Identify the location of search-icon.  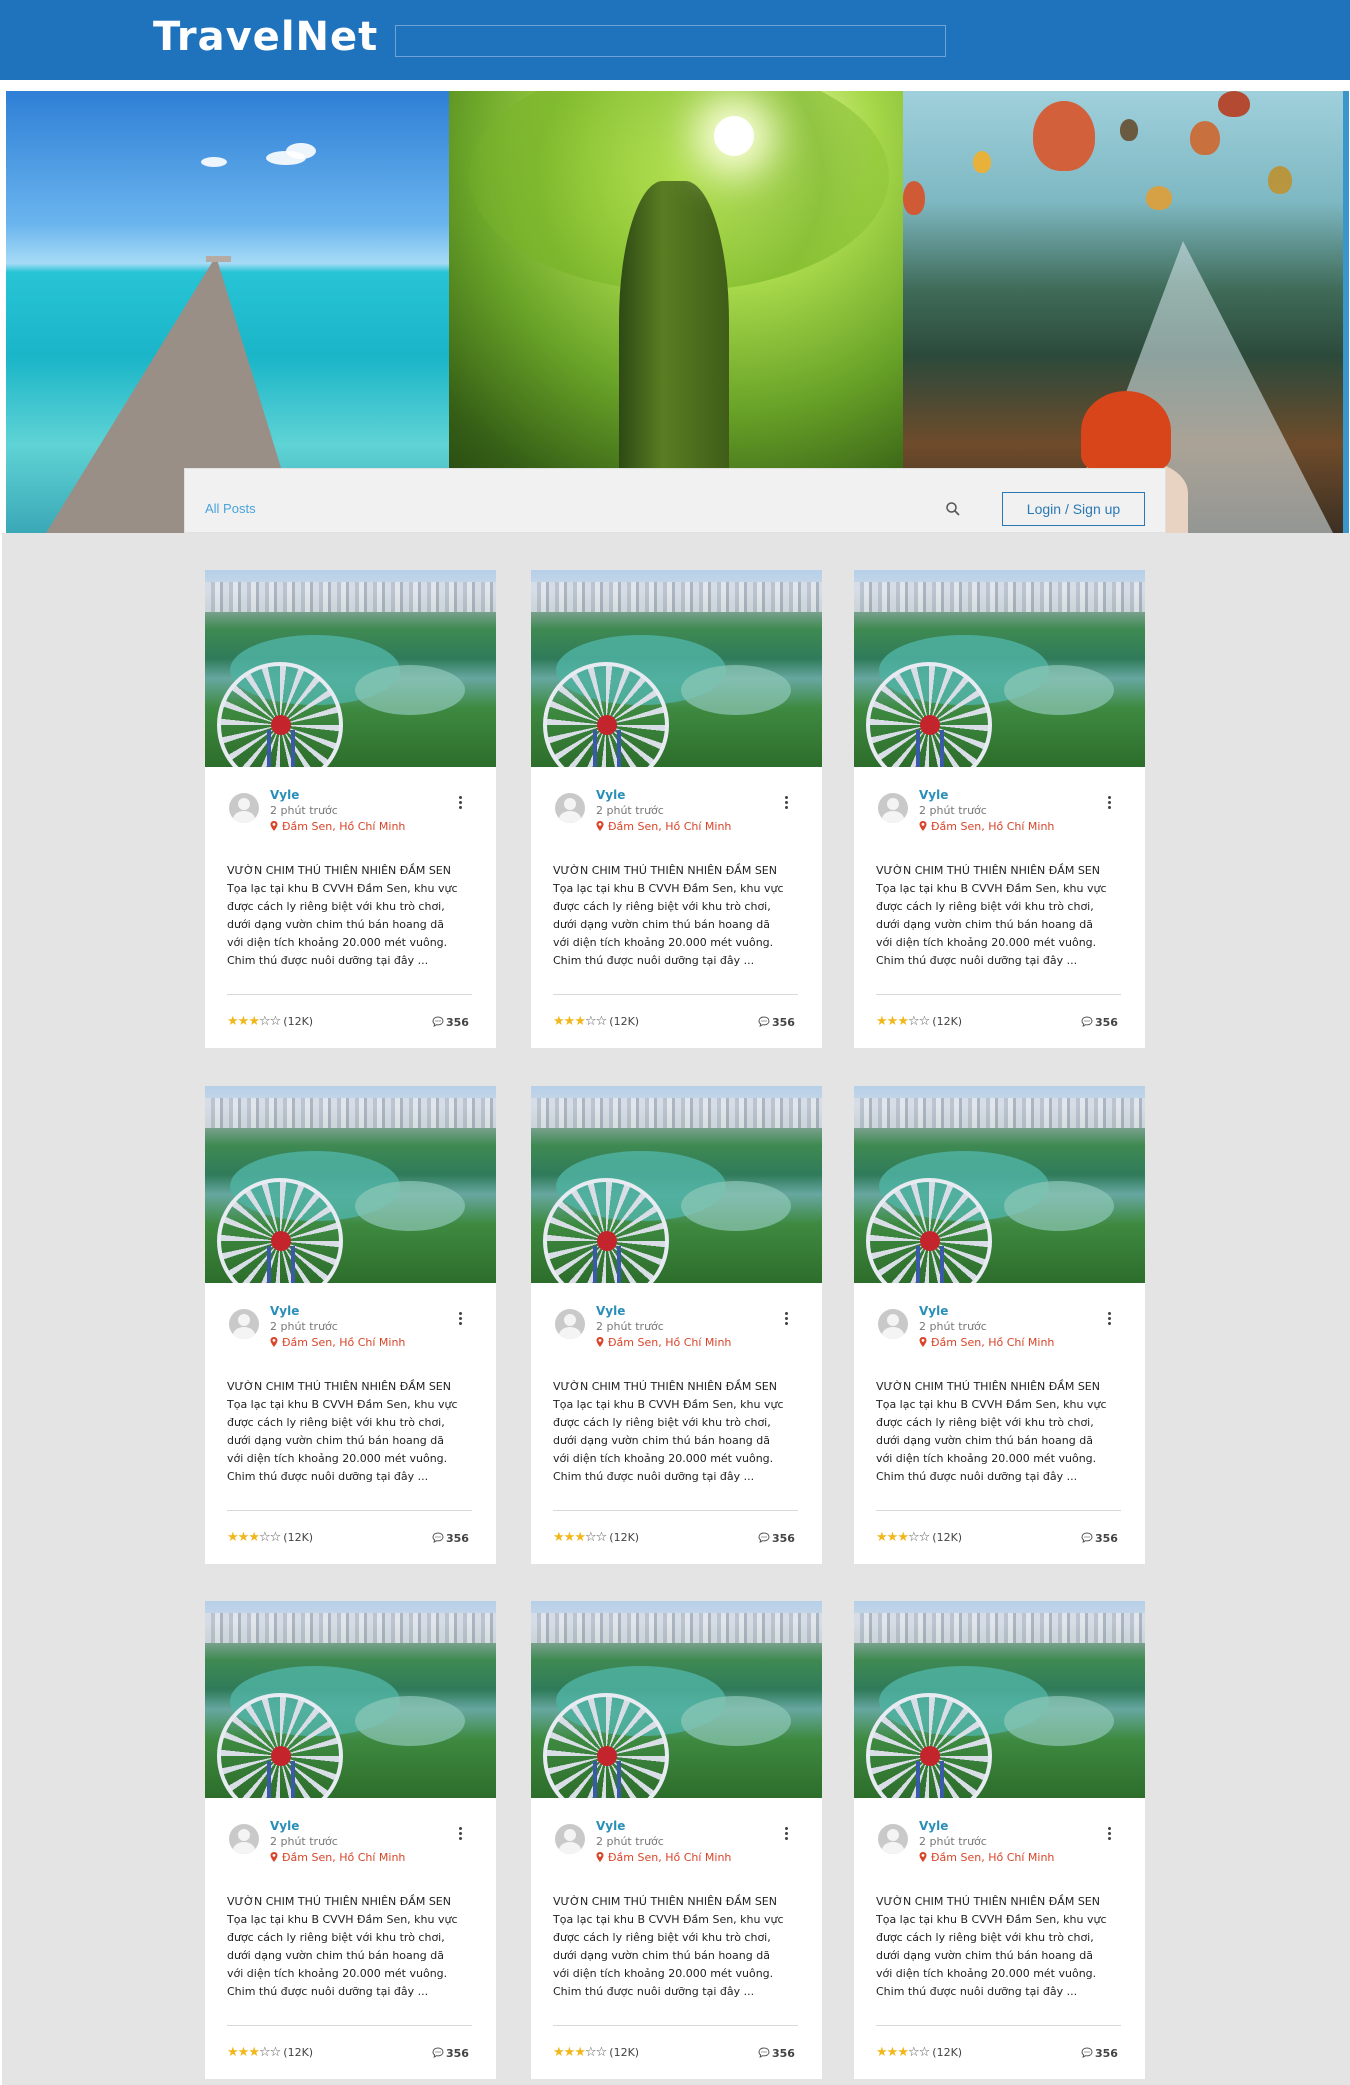
(953, 509).